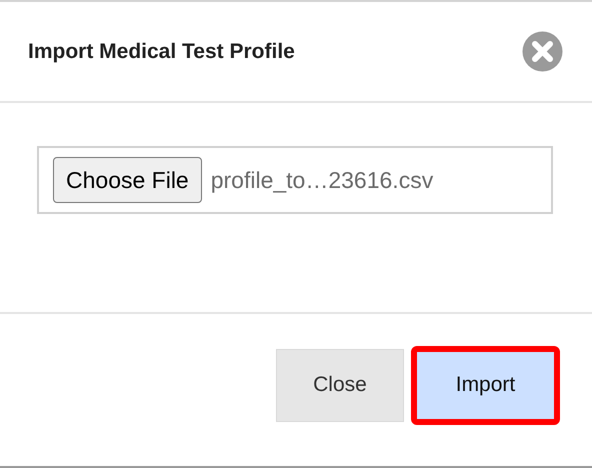 The width and height of the screenshot is (592, 468). Describe the element at coordinates (127, 180) in the screenshot. I see `choose-file-button: Choose File` at that location.